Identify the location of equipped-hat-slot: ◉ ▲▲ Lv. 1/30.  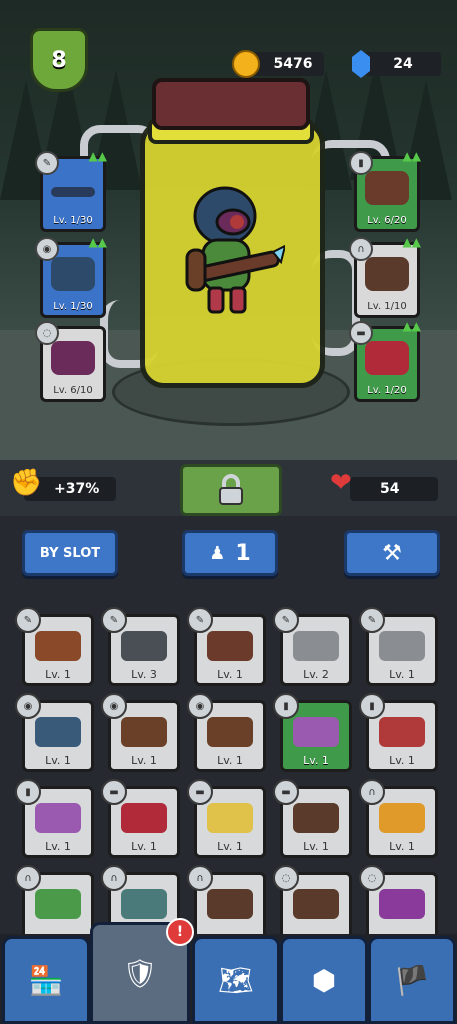
(71, 276).